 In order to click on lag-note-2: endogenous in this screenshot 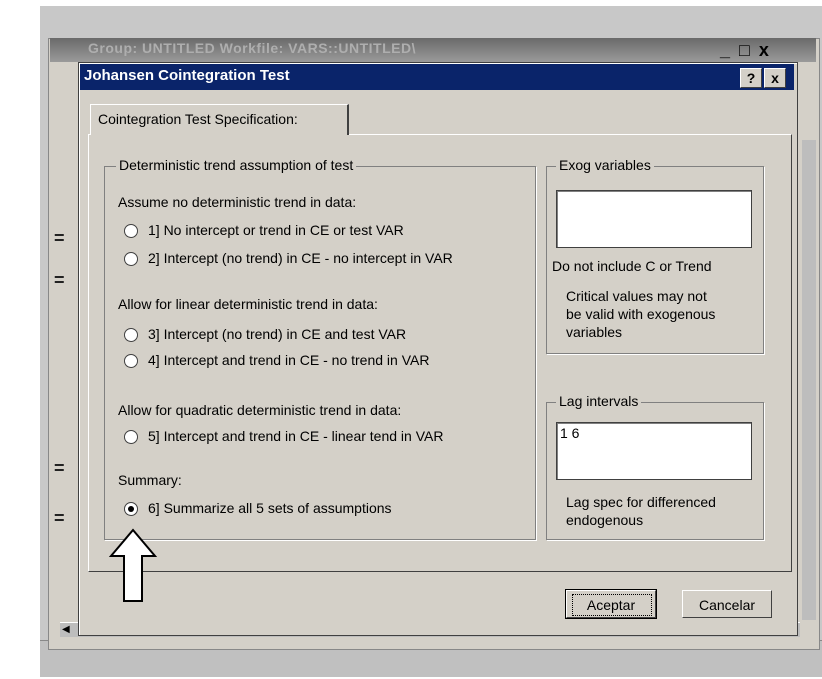, I will do `click(605, 520)`.